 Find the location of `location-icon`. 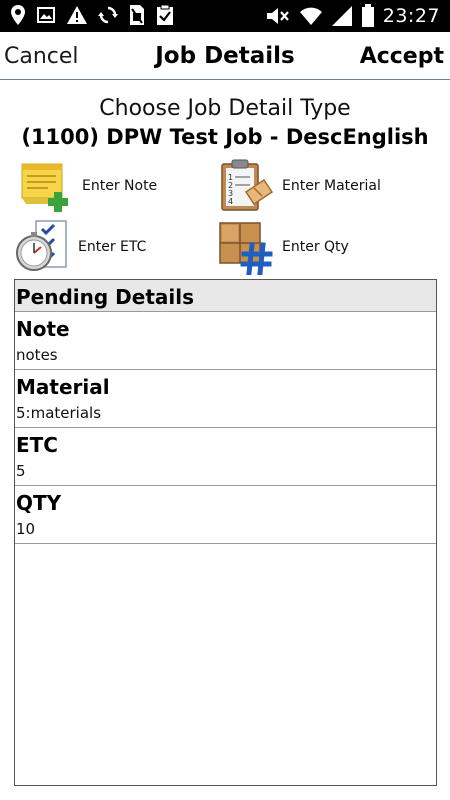

location-icon is located at coordinates (18, 15).